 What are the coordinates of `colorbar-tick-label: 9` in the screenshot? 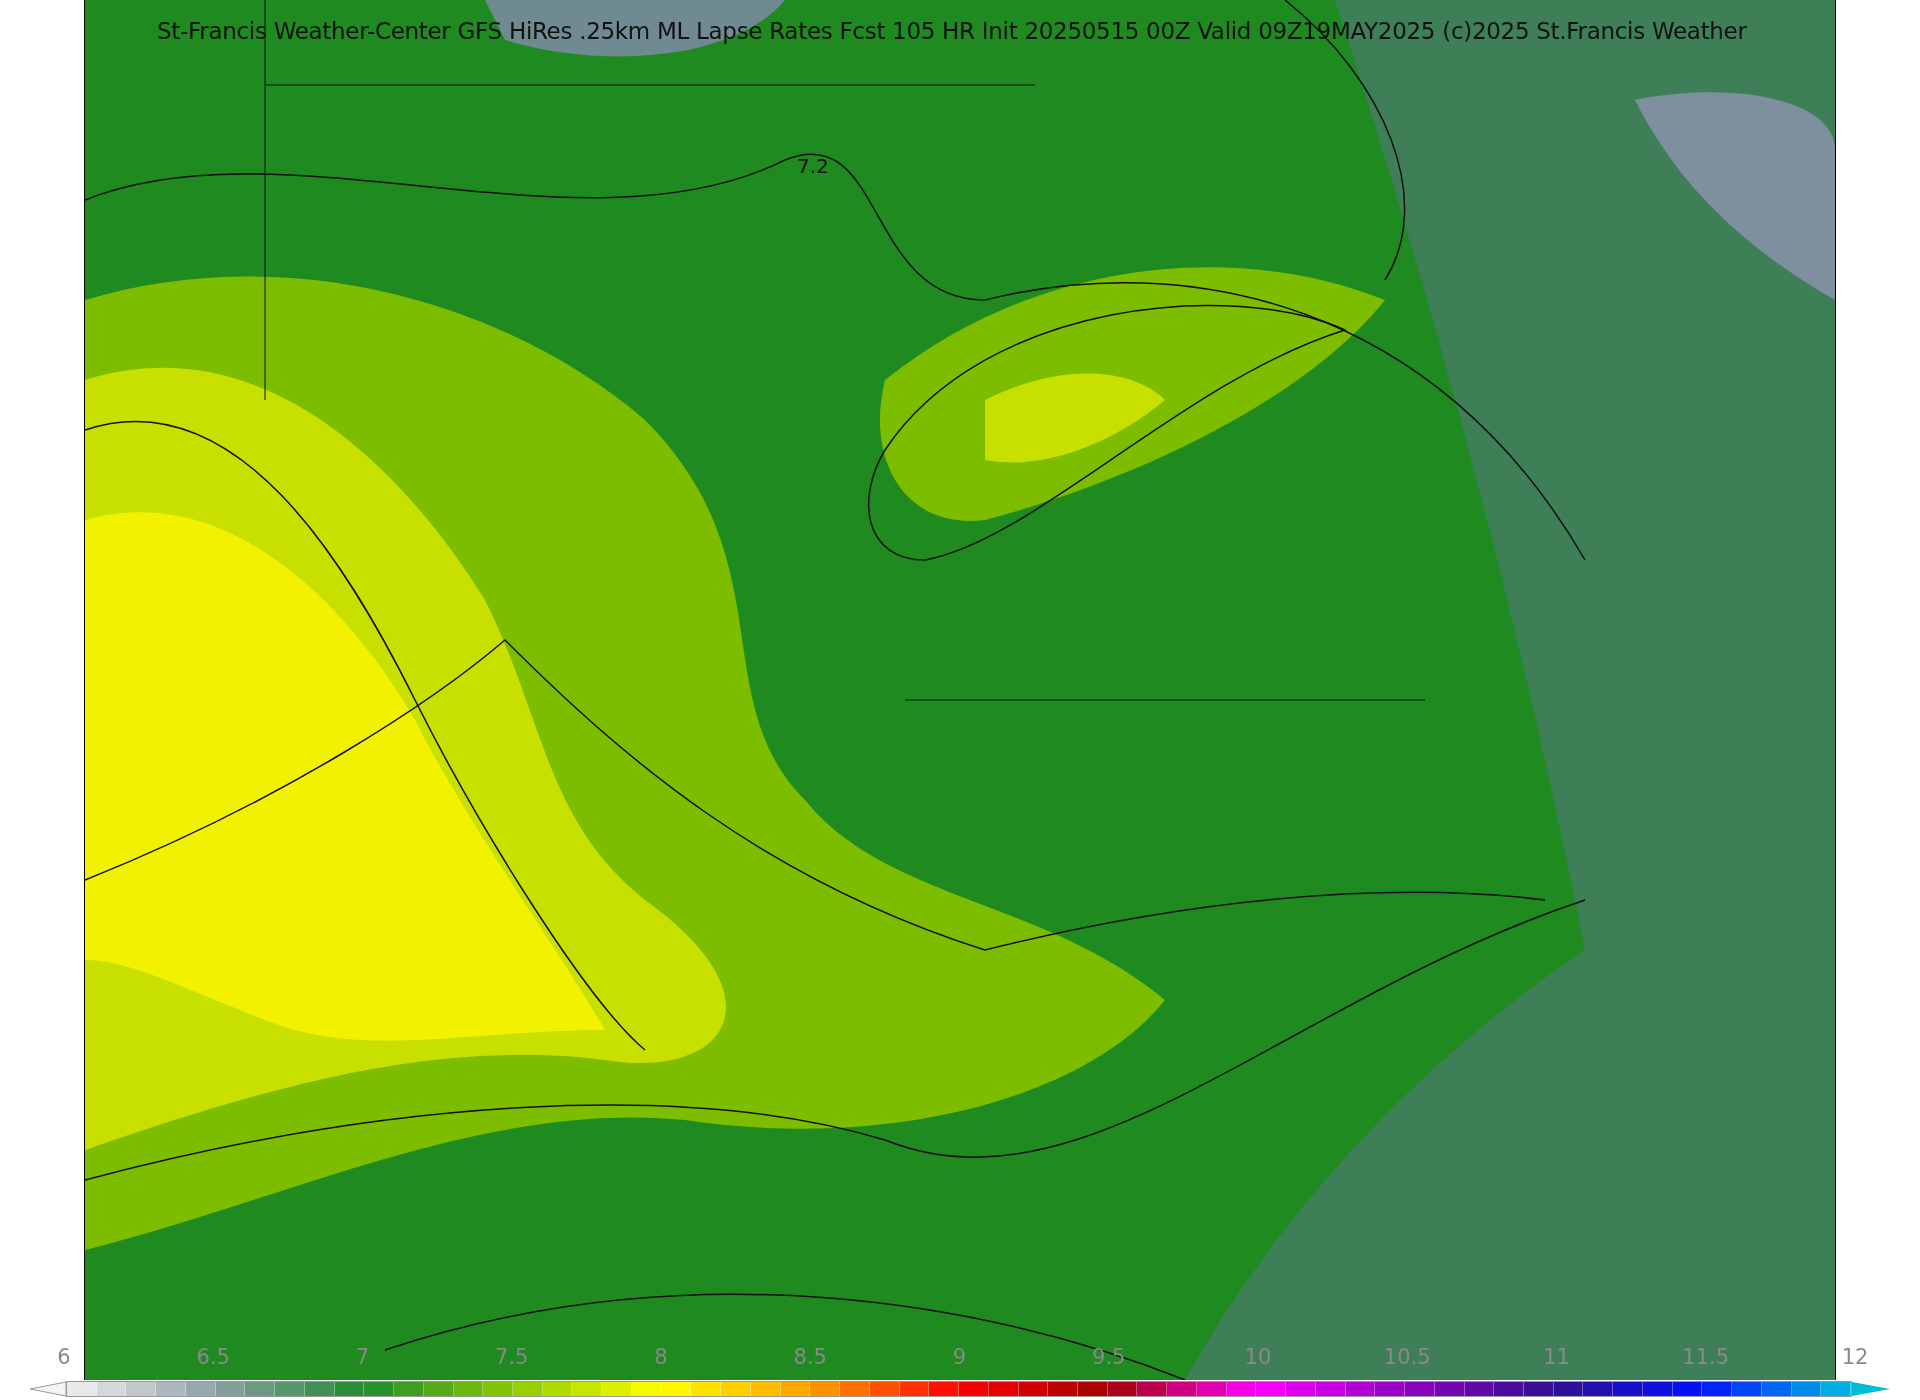 It's located at (959, 1357).